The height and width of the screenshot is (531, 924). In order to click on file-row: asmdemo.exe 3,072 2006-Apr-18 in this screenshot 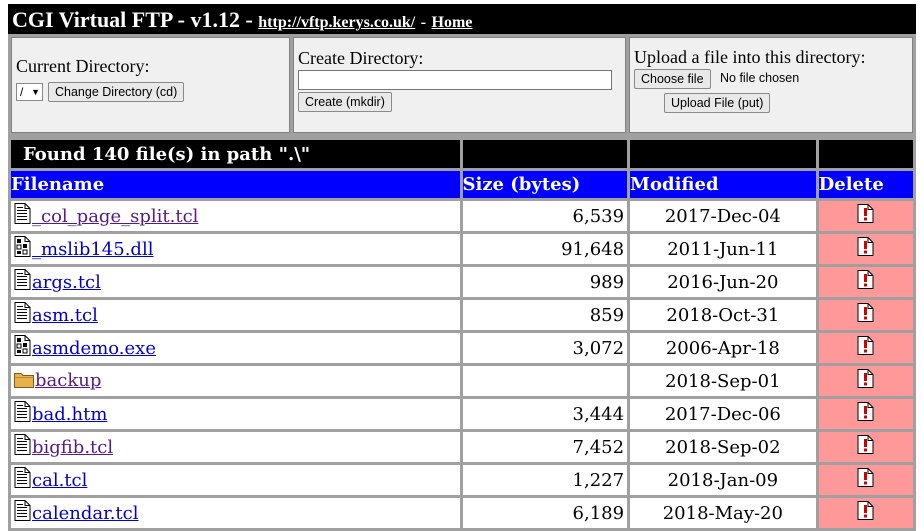, I will do `click(462, 348)`.